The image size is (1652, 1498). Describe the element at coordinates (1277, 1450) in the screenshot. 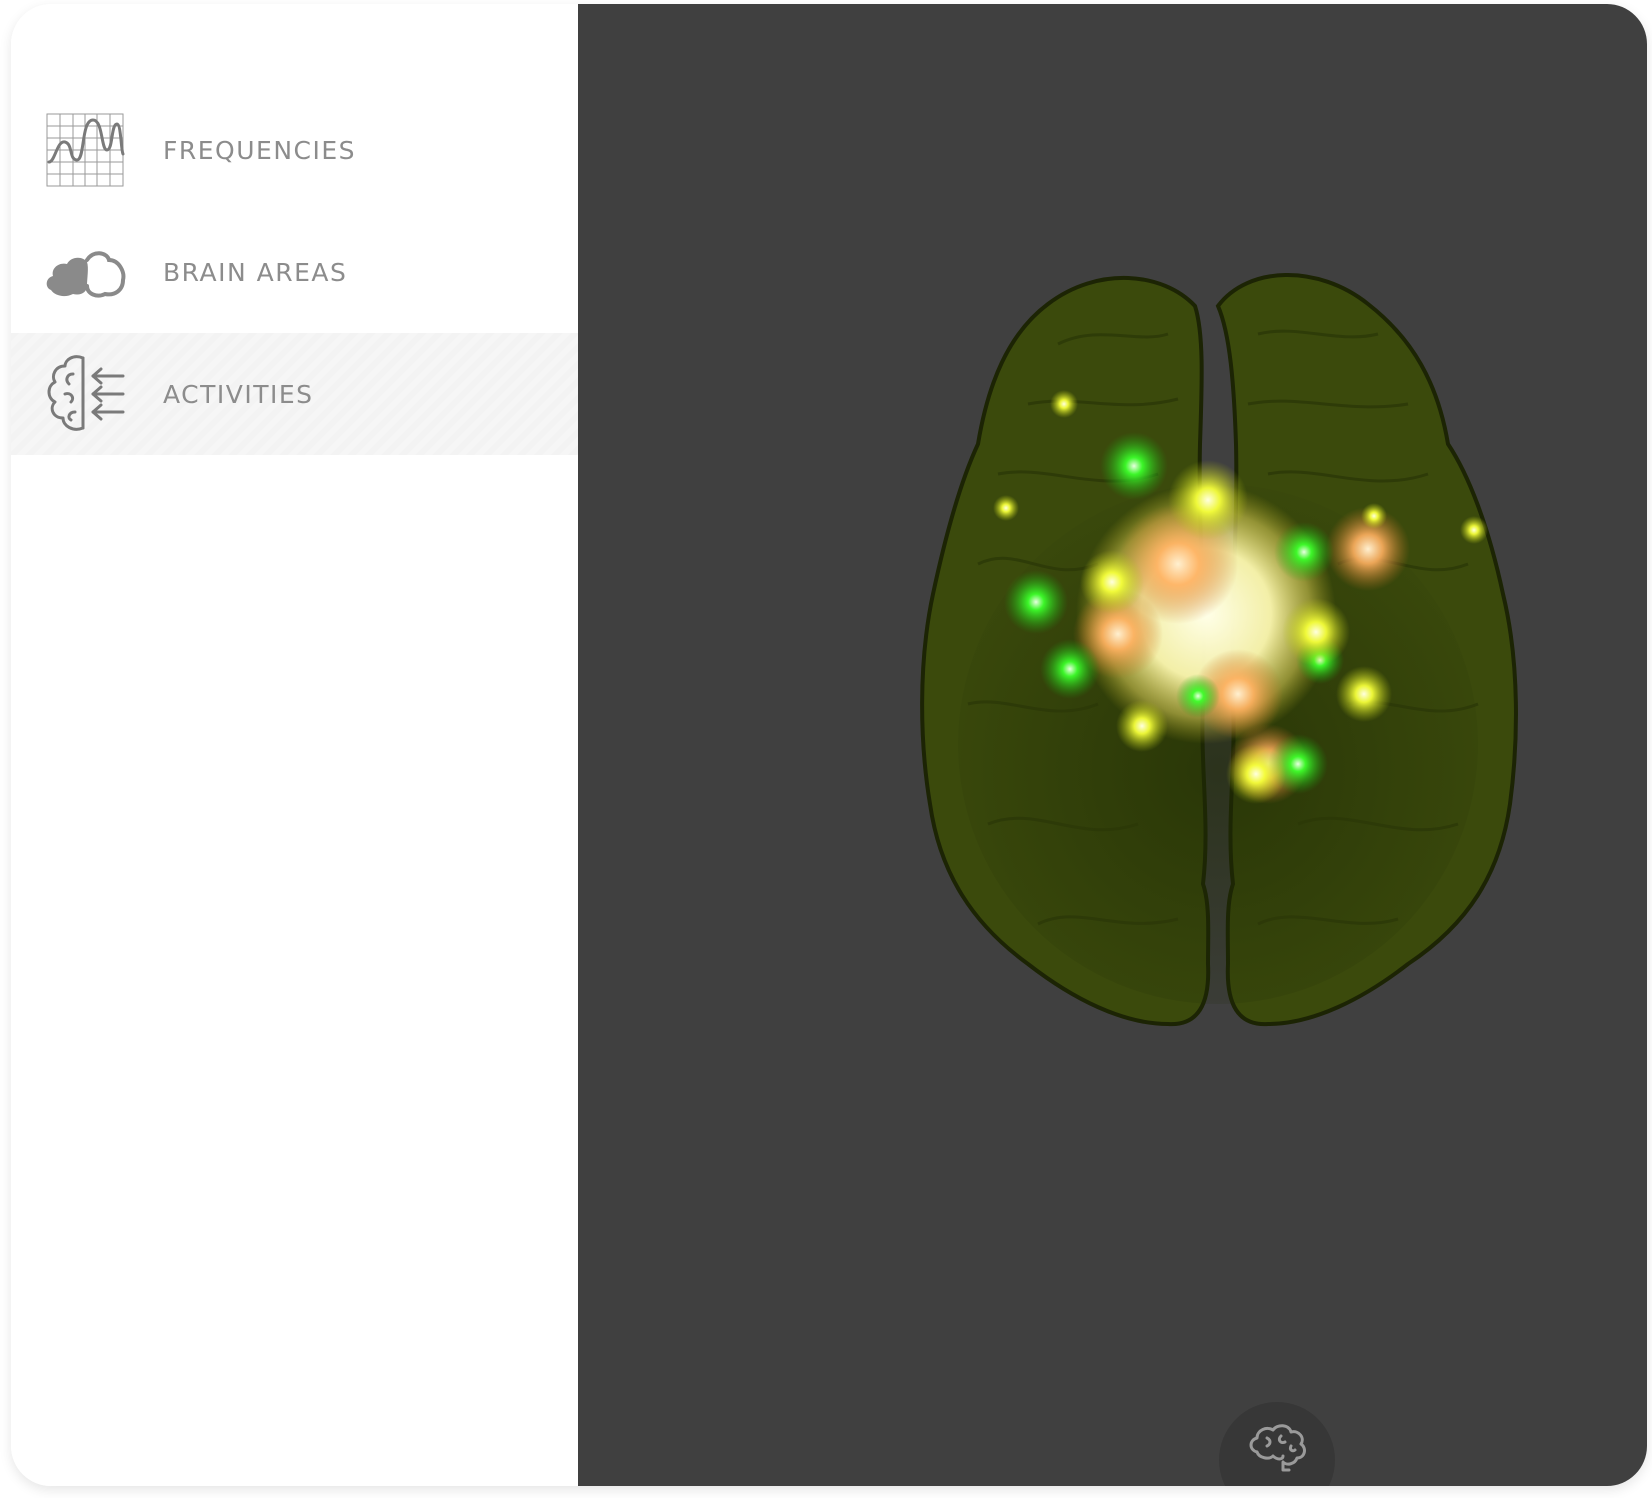

I see `brain-icon` at that location.